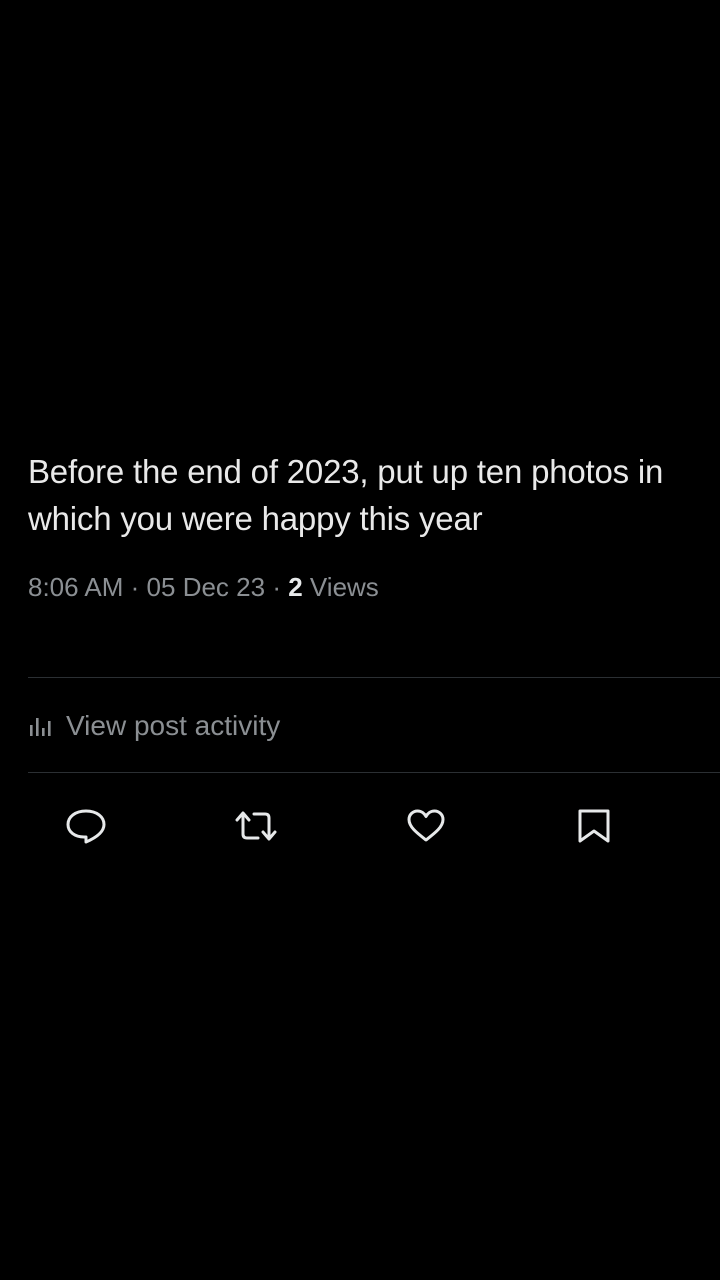  I want to click on heart-icon, so click(426, 826).